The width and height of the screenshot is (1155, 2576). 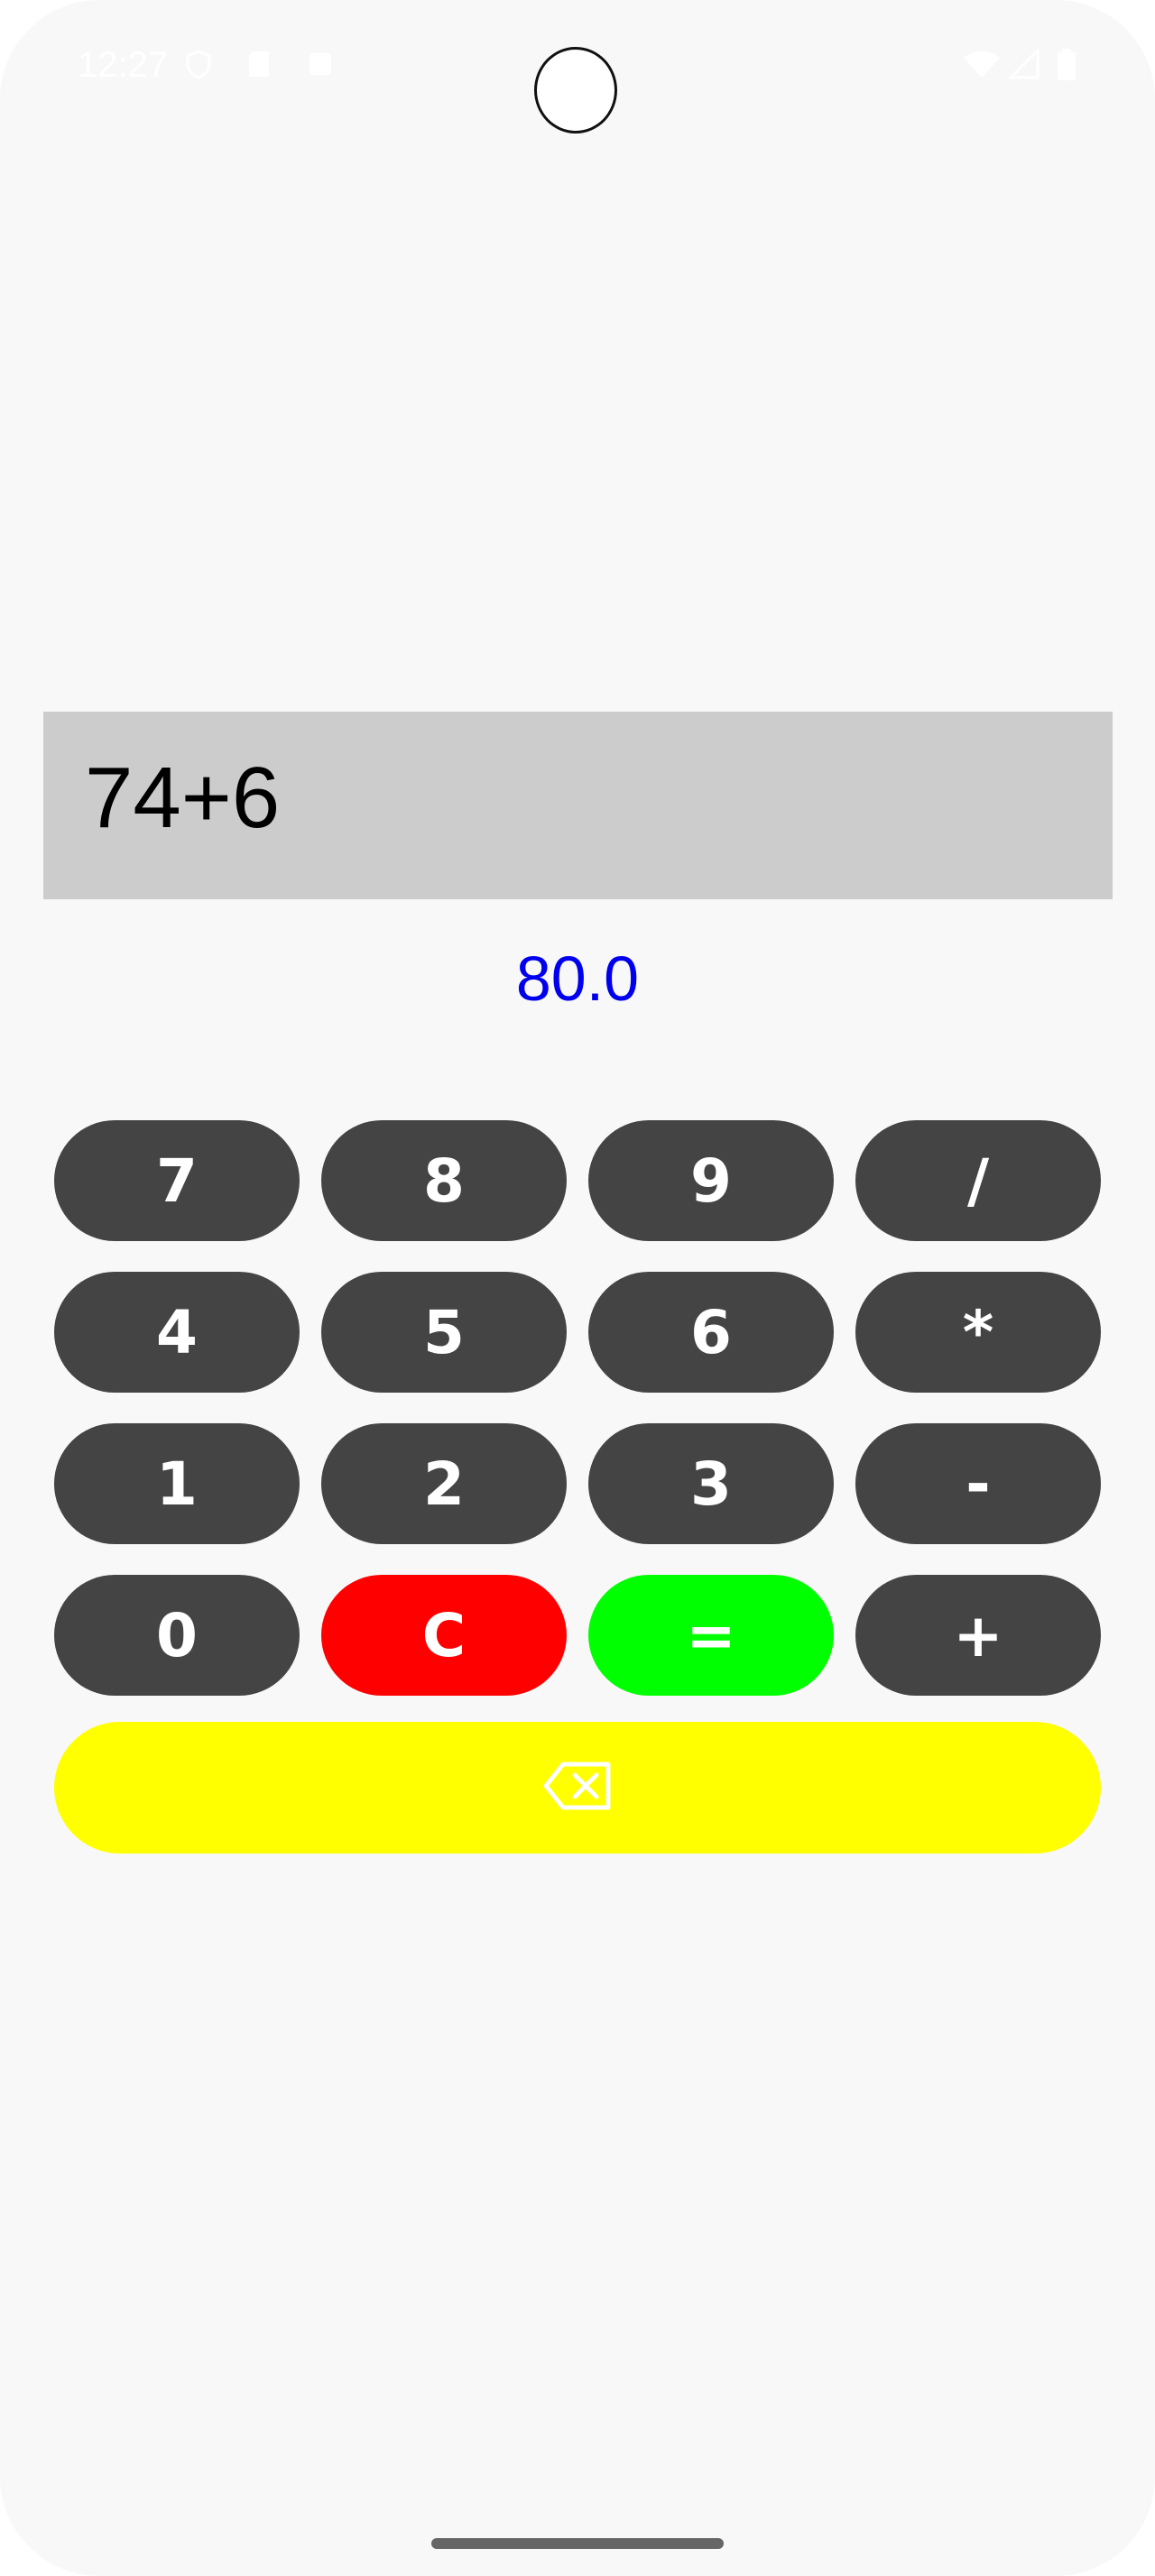 What do you see at coordinates (177, 1333) in the screenshot?
I see `key-4: 4` at bounding box center [177, 1333].